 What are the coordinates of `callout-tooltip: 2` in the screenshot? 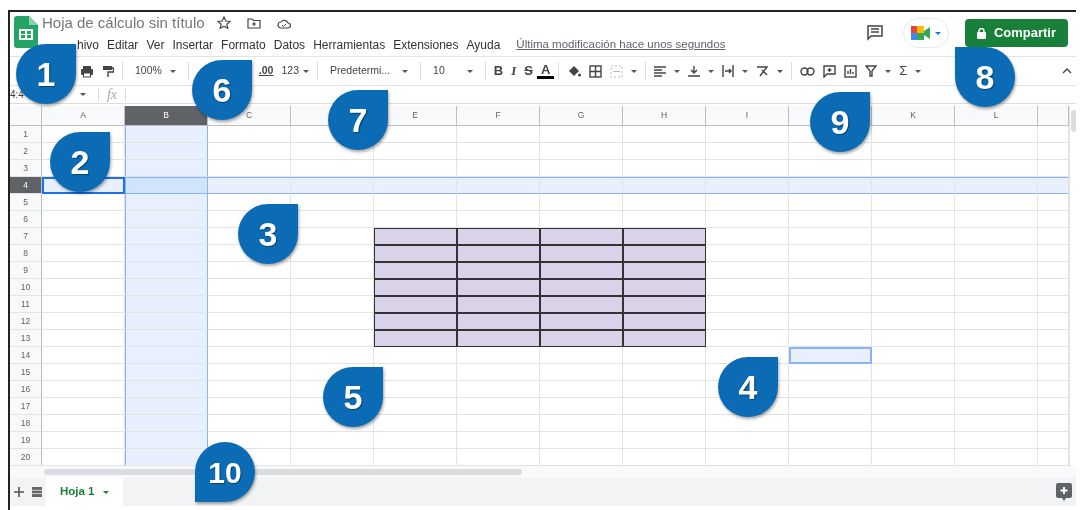 It's located at (80, 162).